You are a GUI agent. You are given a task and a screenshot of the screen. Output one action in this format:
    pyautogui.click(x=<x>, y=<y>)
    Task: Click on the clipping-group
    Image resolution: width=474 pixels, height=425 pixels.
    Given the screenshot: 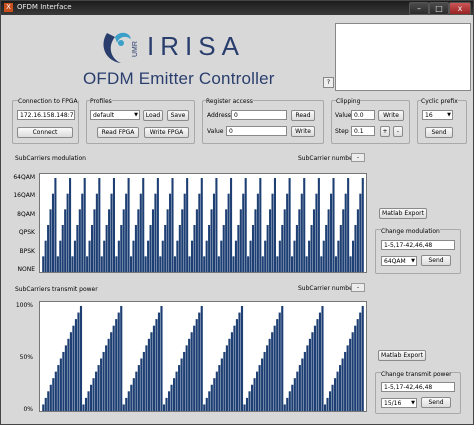 What is the action you would take?
    pyautogui.click(x=370, y=122)
    